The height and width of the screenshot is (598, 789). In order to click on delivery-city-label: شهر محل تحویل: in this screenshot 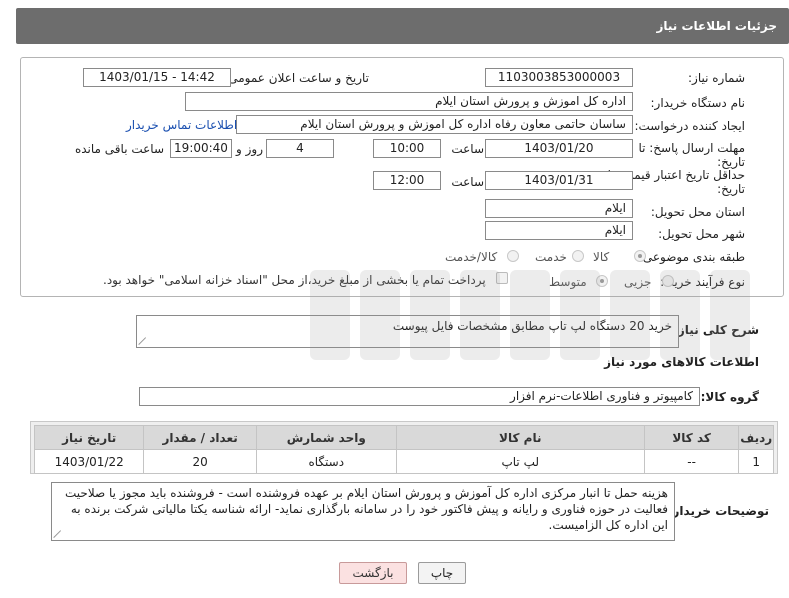, I will do `click(701, 234)`.